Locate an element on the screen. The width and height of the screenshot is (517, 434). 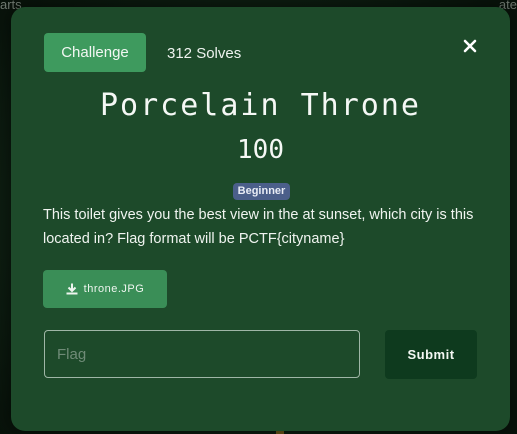
flag-input is located at coordinates (202, 354).